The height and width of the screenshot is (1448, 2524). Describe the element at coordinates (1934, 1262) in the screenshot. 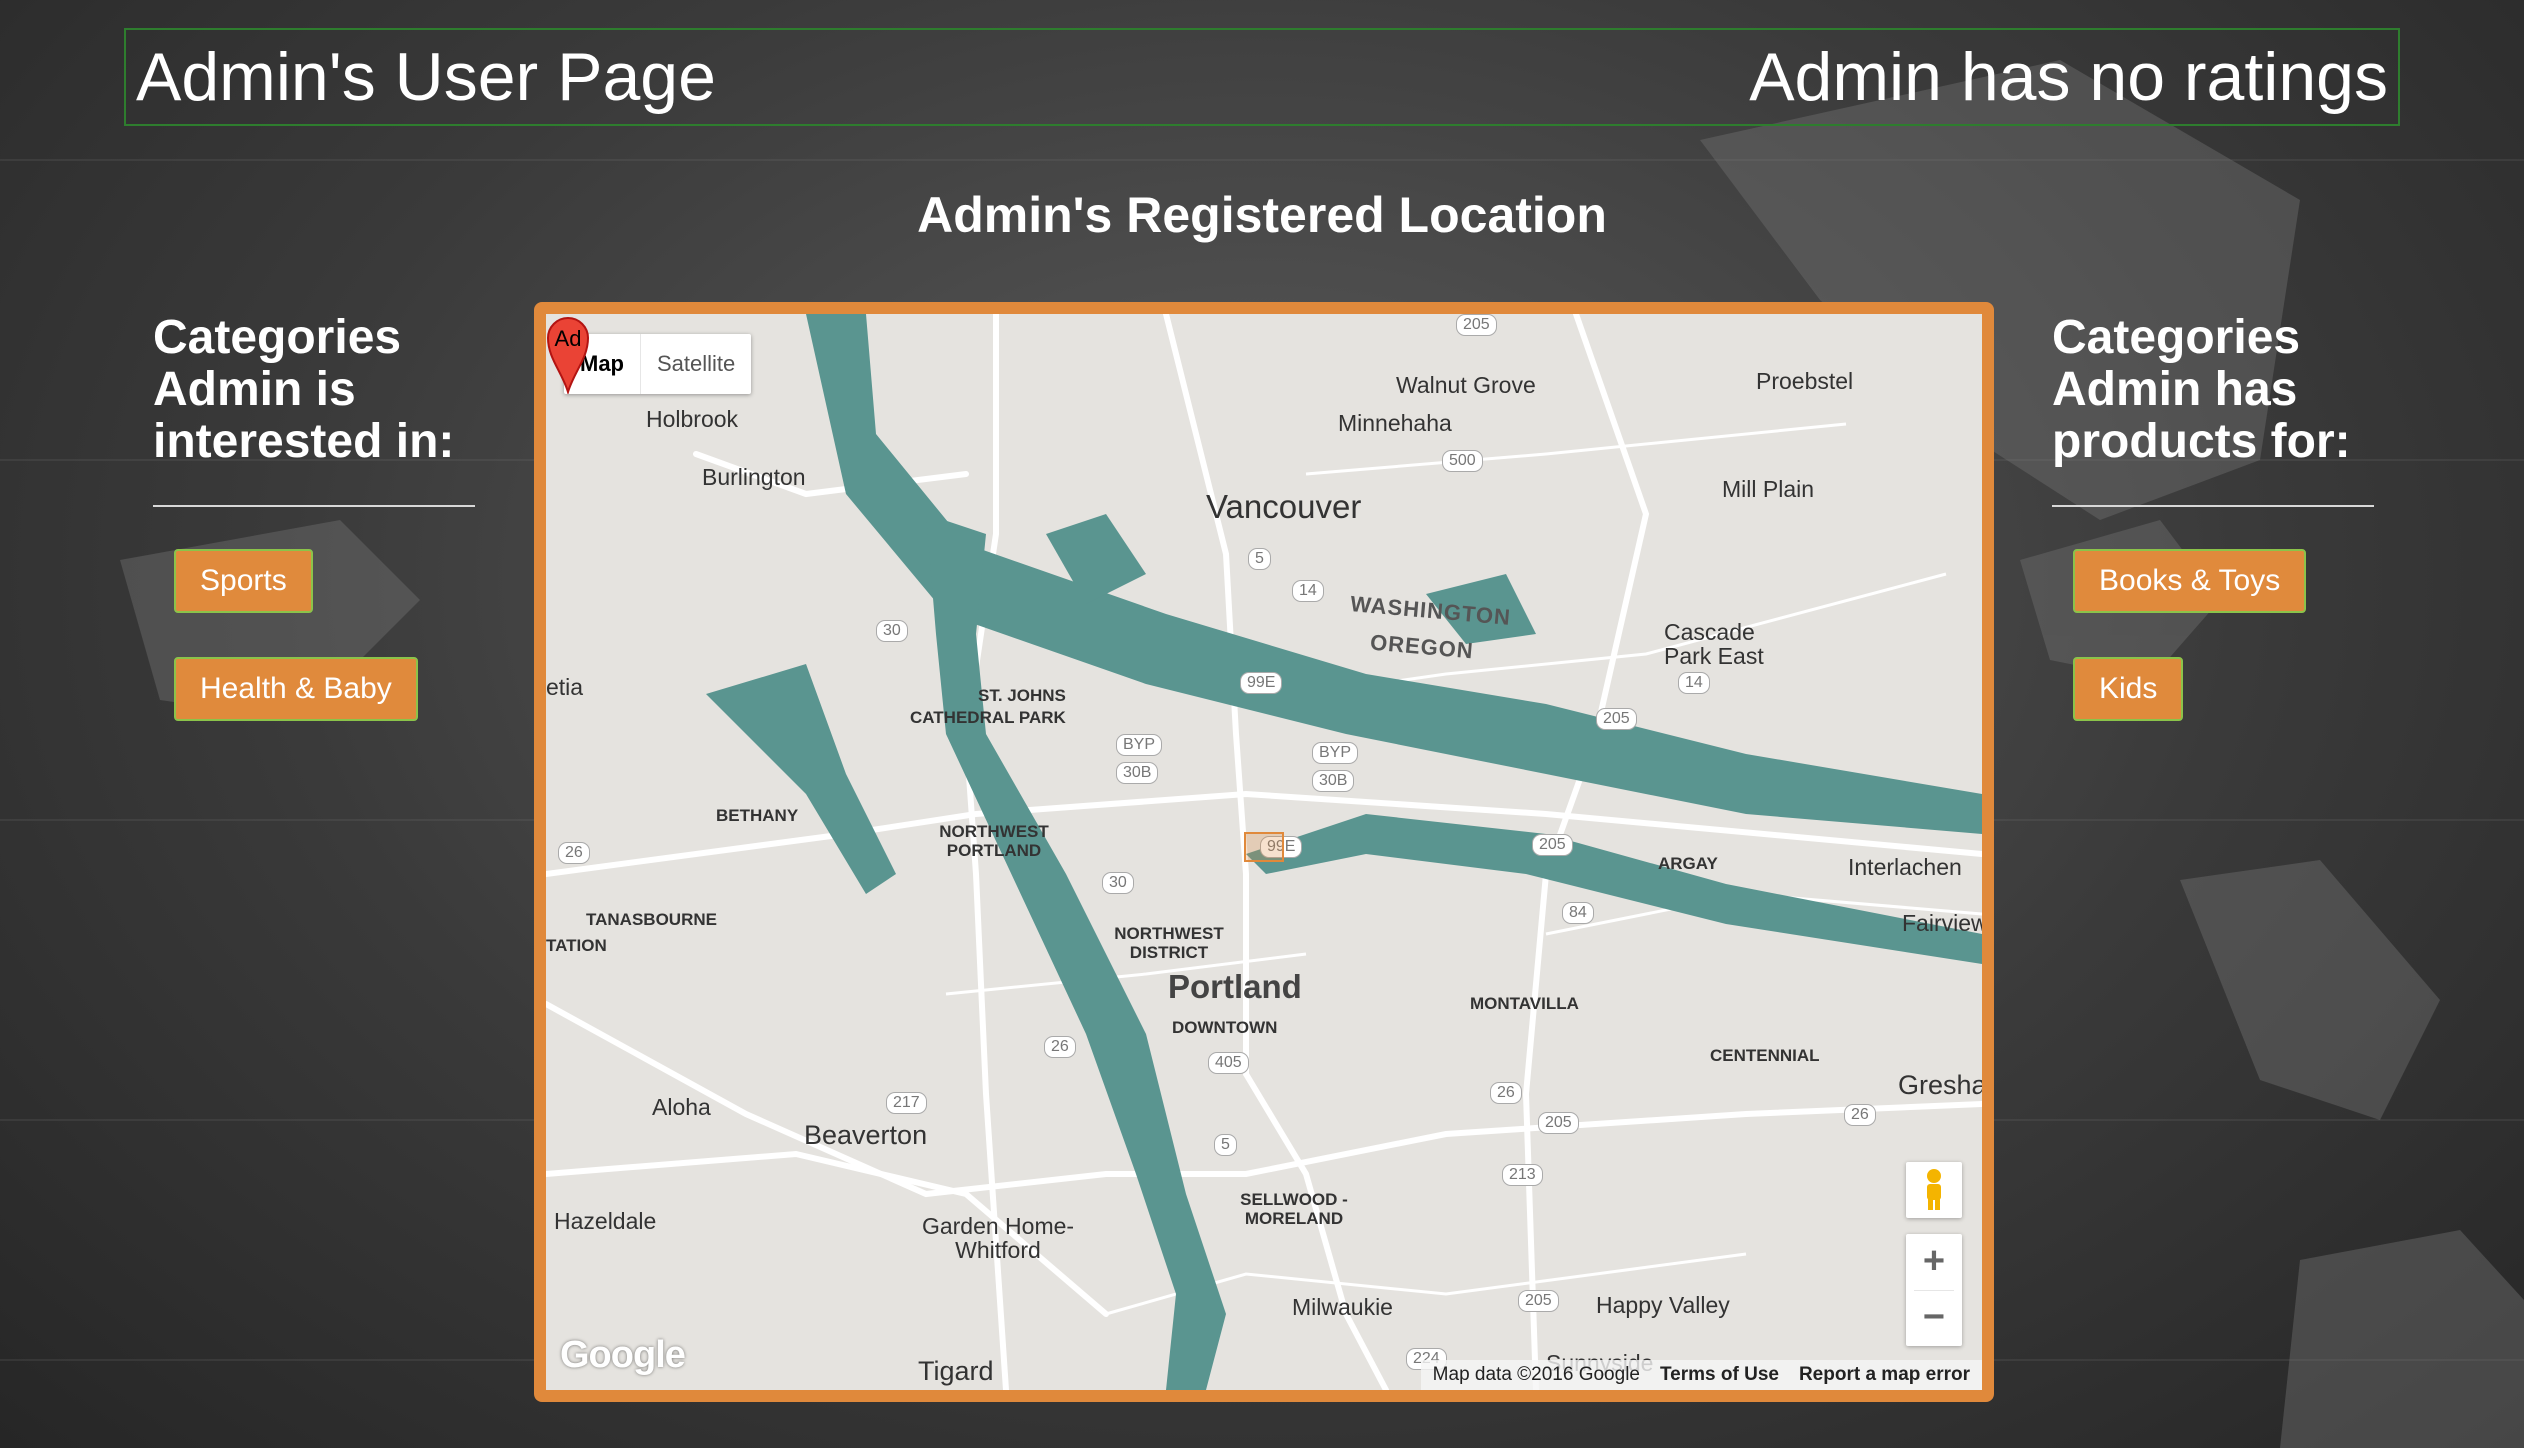

I see `zoom-in-button: +` at that location.